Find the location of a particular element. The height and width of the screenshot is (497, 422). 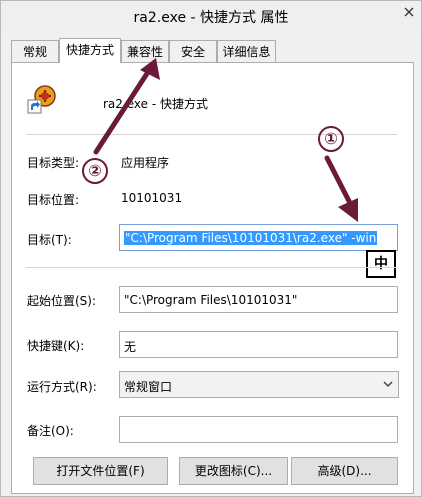

close-button is located at coordinates (409, 12).